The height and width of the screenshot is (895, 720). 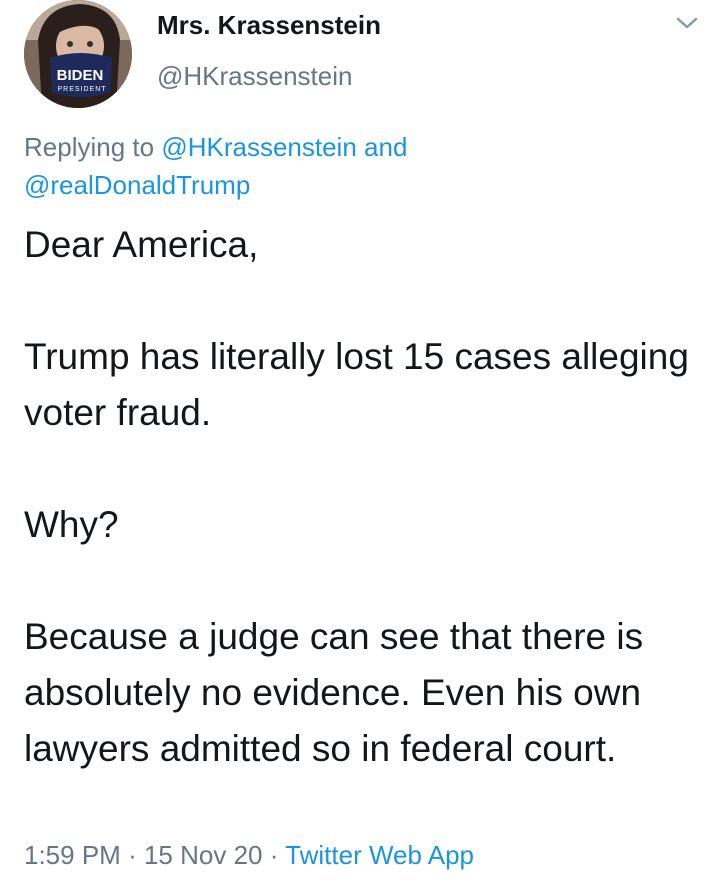 I want to click on reply-prefix: Replying to, so click(x=89, y=147).